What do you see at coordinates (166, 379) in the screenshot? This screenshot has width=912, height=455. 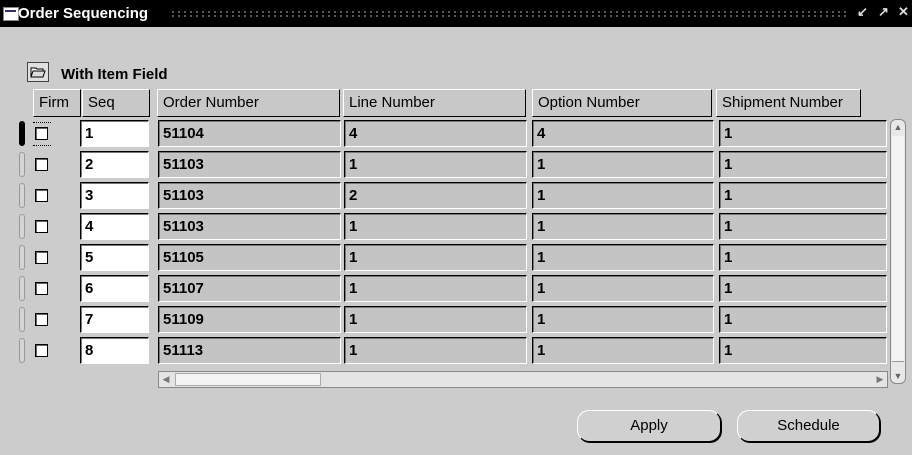 I see `scroll-left-icon: ◀` at bounding box center [166, 379].